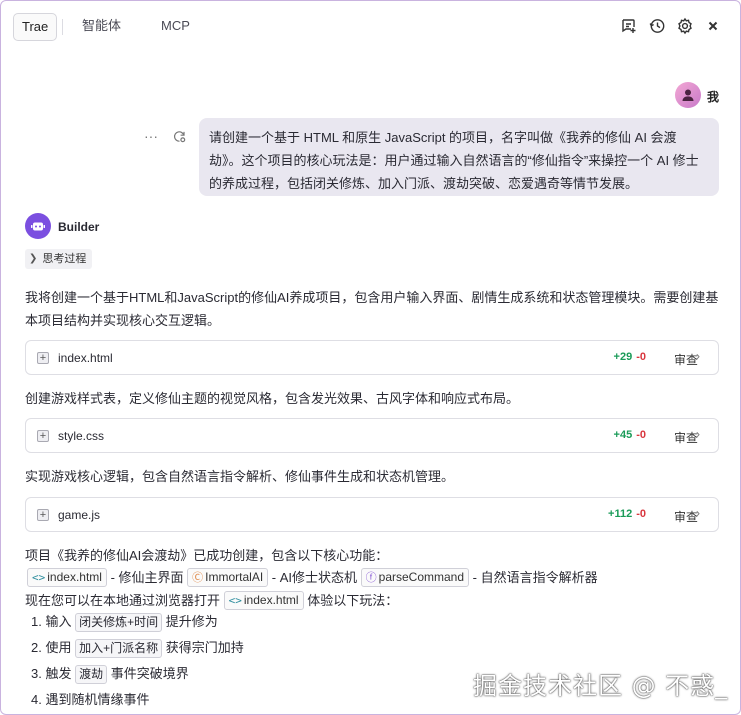 The height and width of the screenshot is (715, 741). I want to click on file-name: style.css, so click(81, 436).